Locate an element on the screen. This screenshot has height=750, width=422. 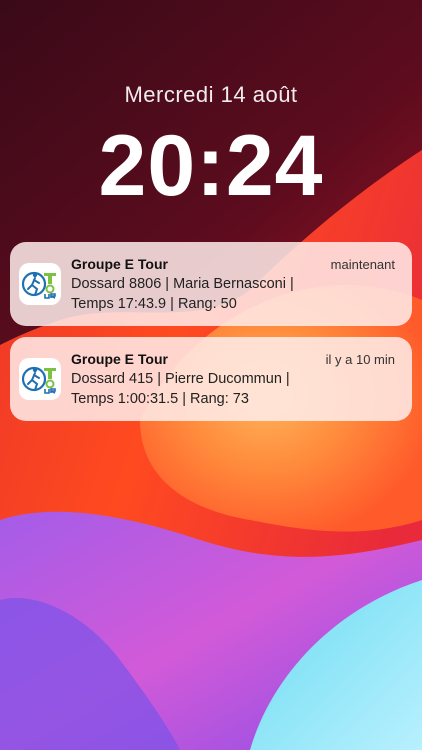
notification-body-line: Temps 1:00:31.5 | Rang: 73 is located at coordinates (160, 399).